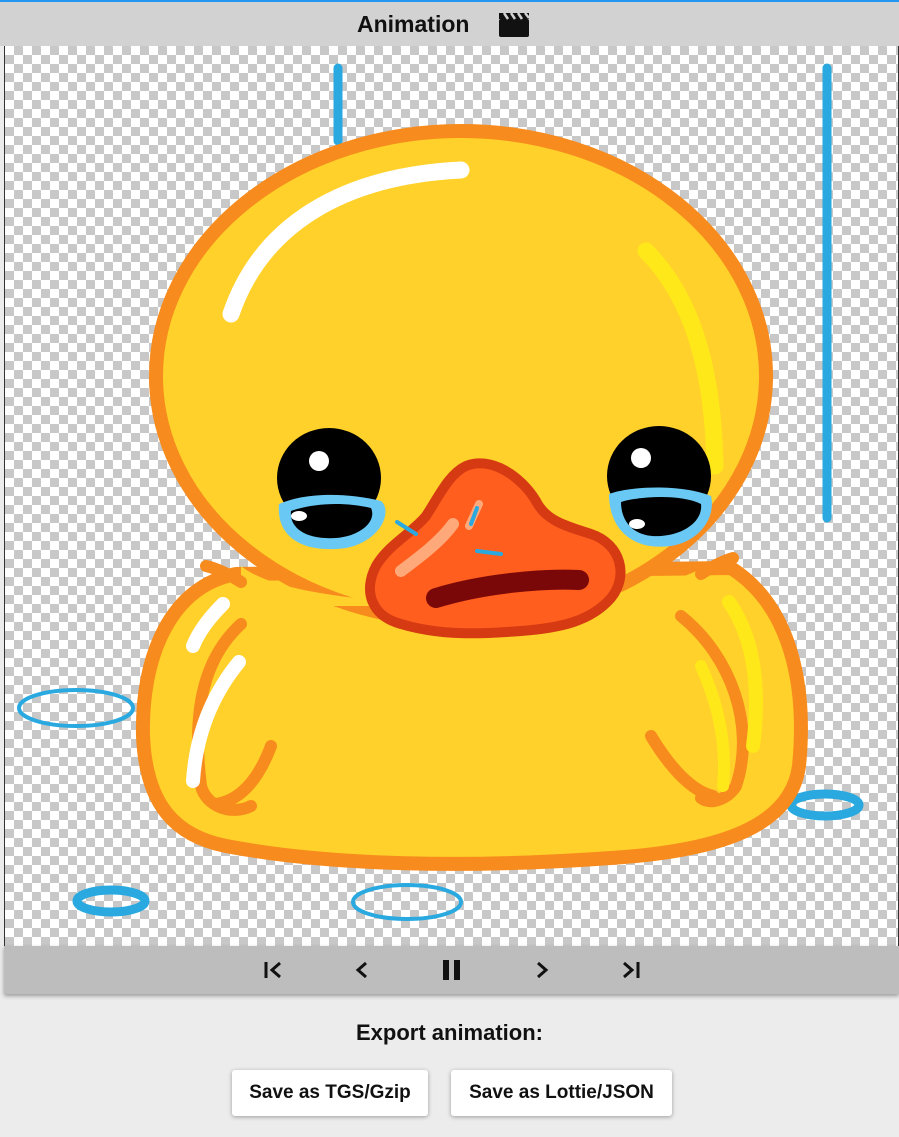 This screenshot has width=899, height=1137. Describe the element at coordinates (514, 26) in the screenshot. I see `clapperboard-icon` at that location.